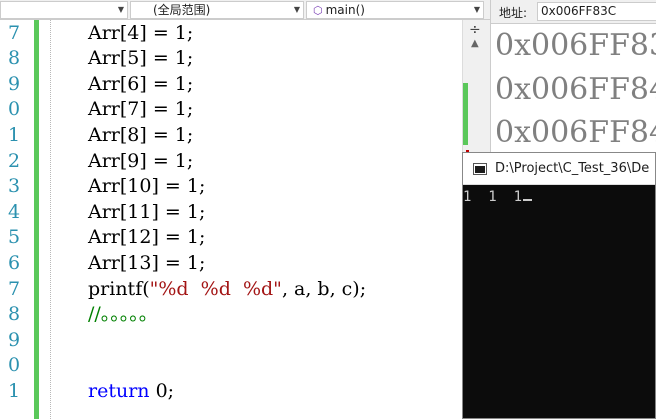 Image resolution: width=656 pixels, height=419 pixels. What do you see at coordinates (231, 264) in the screenshot?
I see `code-line: 6 Arr[13] = 1;` at bounding box center [231, 264].